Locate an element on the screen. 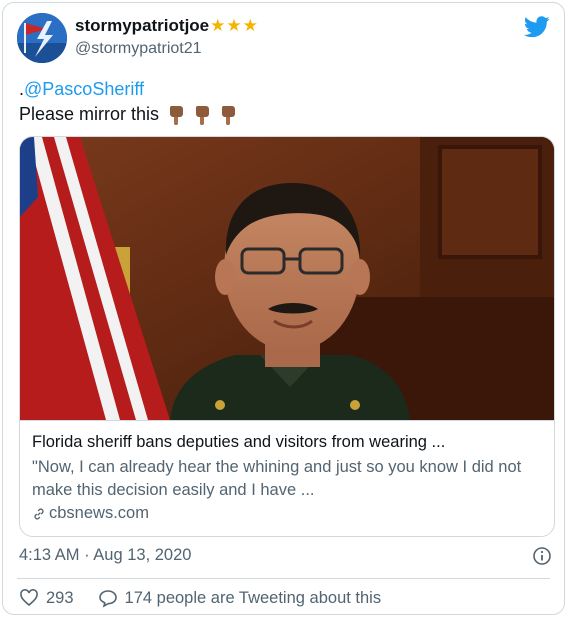 Image resolution: width=569 pixels, height=619 pixels. like-count: 293 is located at coordinates (60, 597).